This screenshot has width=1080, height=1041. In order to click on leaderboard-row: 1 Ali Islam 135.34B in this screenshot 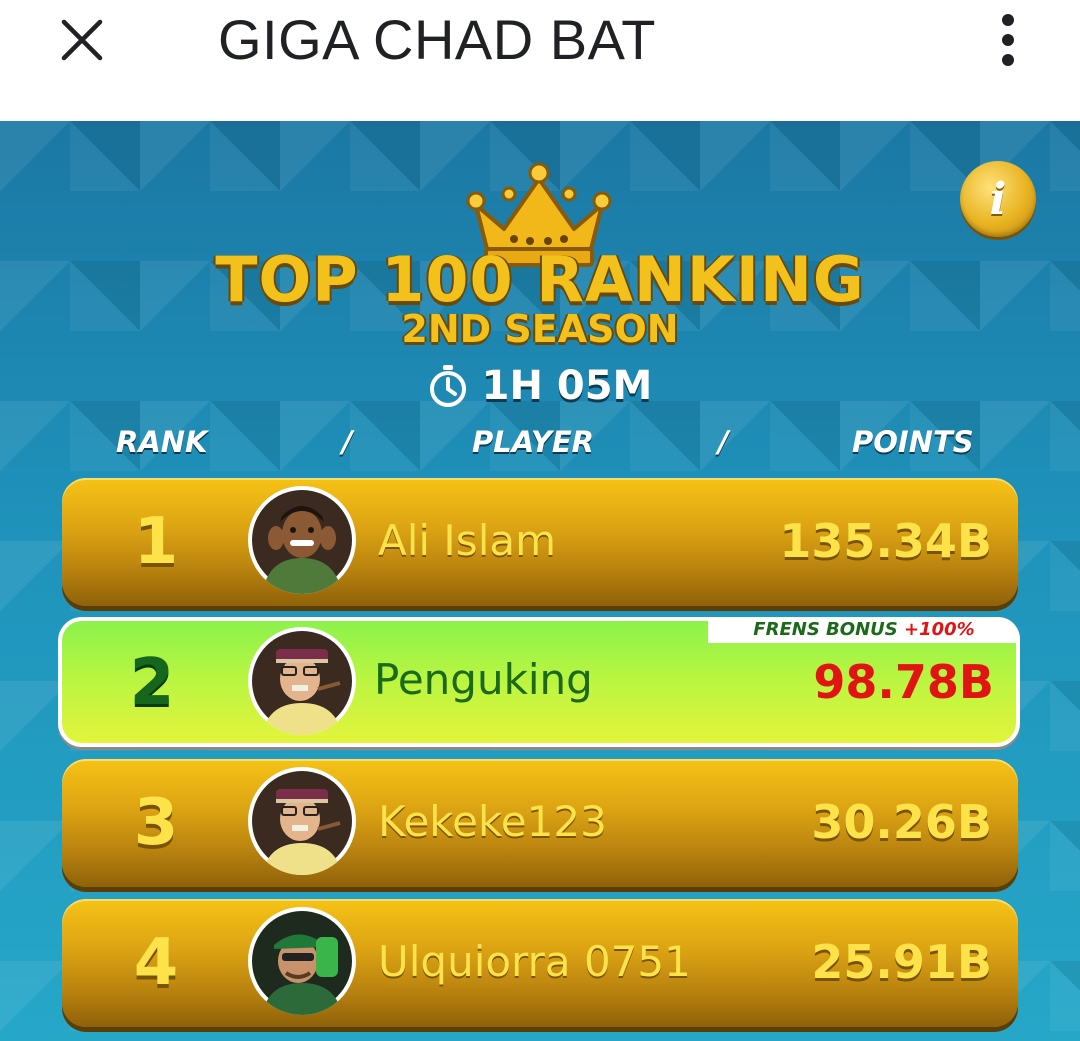, I will do `click(540, 542)`.